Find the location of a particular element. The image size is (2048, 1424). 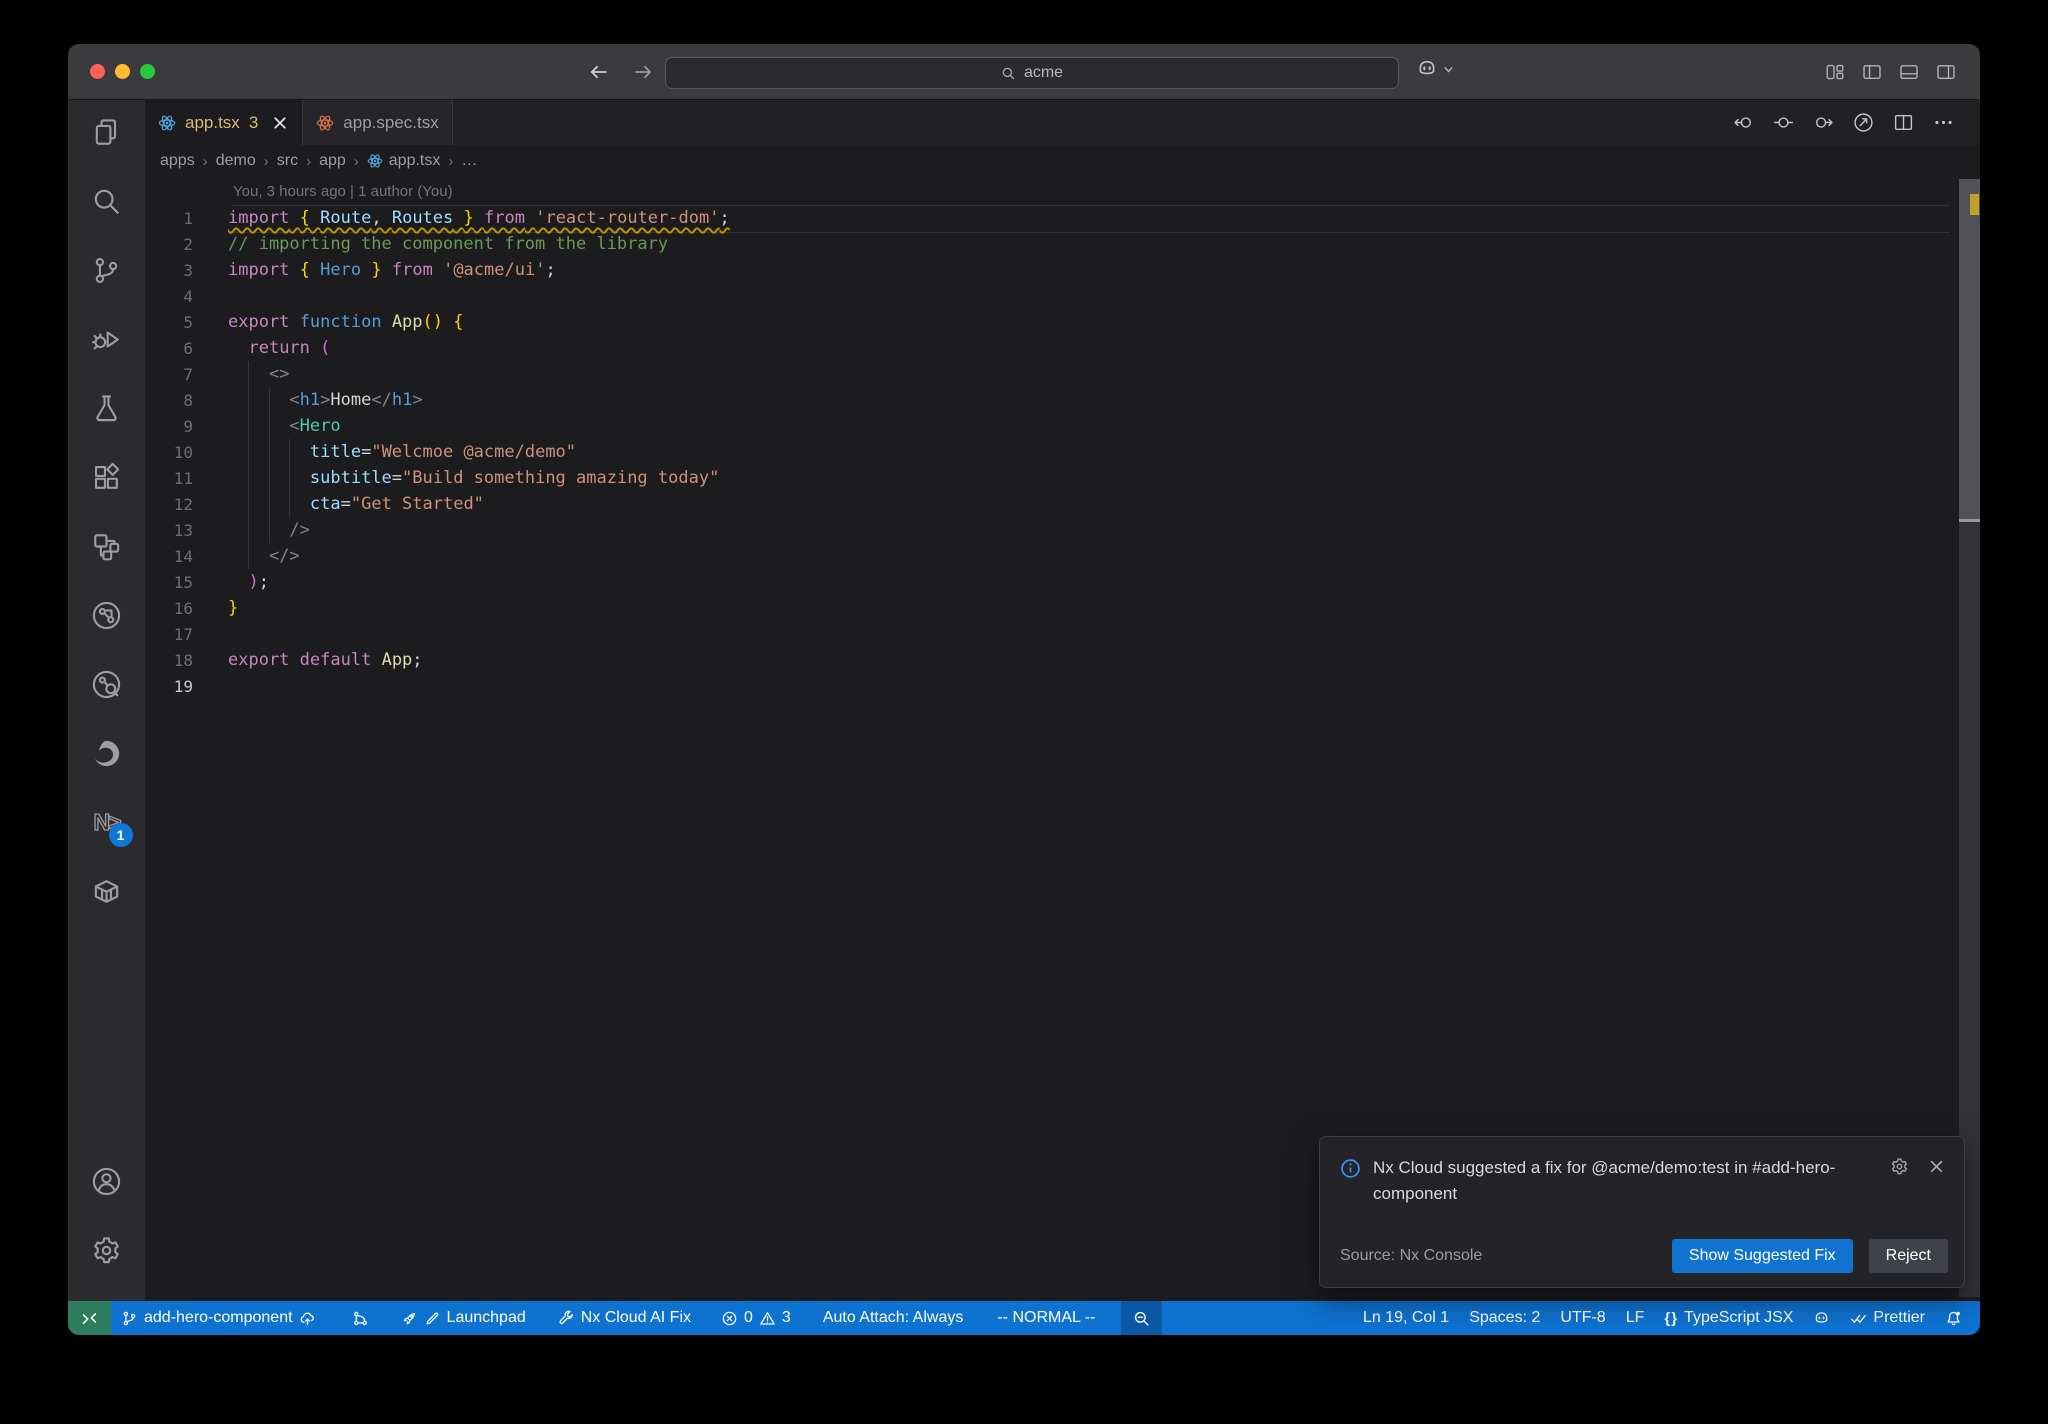

activity-item-project-graph is located at coordinates (107, 615).